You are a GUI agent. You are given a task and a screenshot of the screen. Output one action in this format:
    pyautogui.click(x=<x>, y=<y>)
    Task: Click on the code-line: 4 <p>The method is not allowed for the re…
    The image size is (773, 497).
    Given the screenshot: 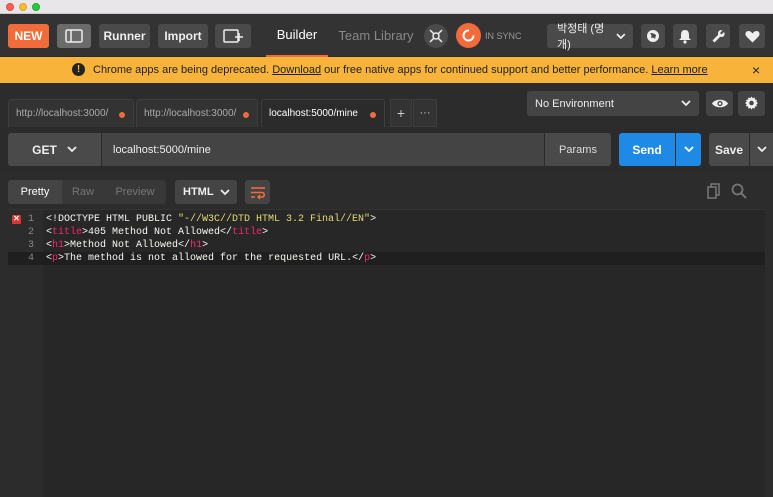 What is the action you would take?
    pyautogui.click(x=386, y=258)
    